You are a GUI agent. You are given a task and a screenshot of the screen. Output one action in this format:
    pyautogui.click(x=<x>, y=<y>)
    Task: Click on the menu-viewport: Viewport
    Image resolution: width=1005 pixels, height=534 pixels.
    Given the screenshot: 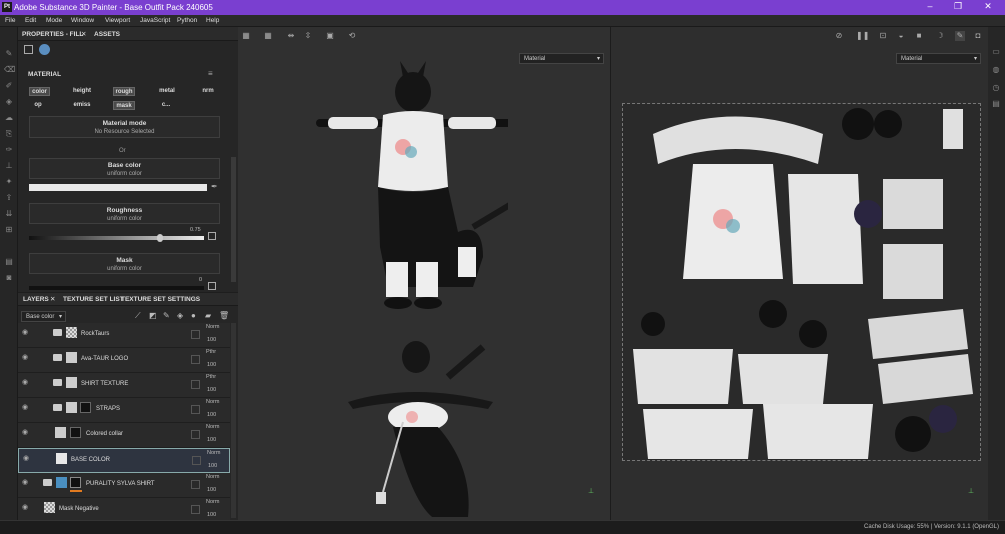 What is the action you would take?
    pyautogui.click(x=117, y=20)
    